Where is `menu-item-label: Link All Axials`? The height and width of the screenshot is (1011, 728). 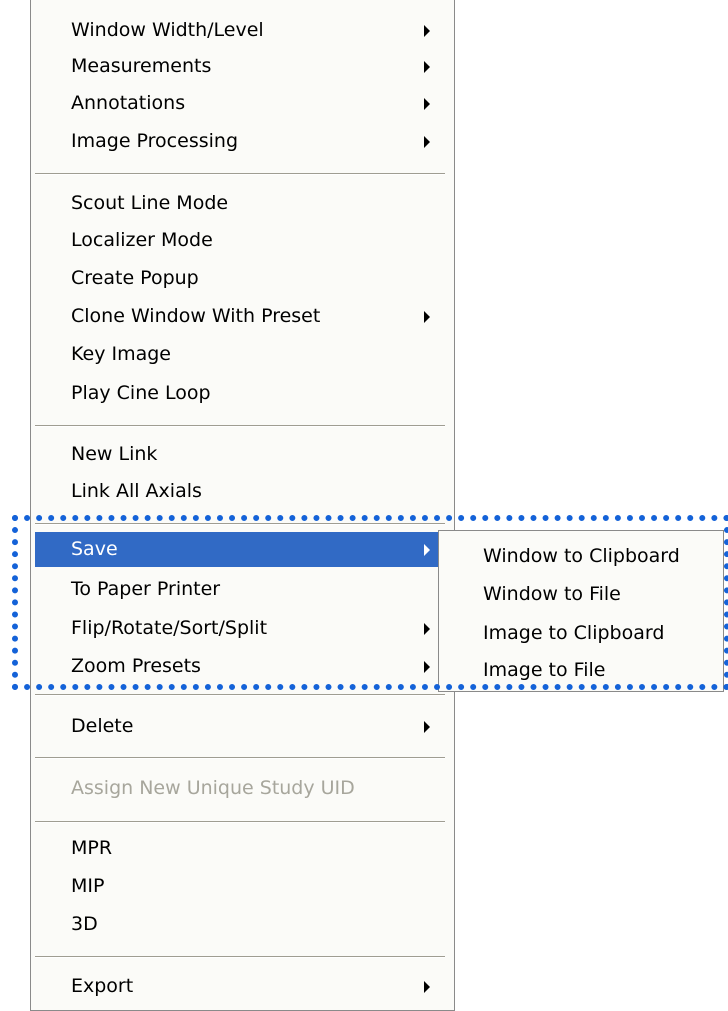
menu-item-label: Link All Axials is located at coordinates (136, 491).